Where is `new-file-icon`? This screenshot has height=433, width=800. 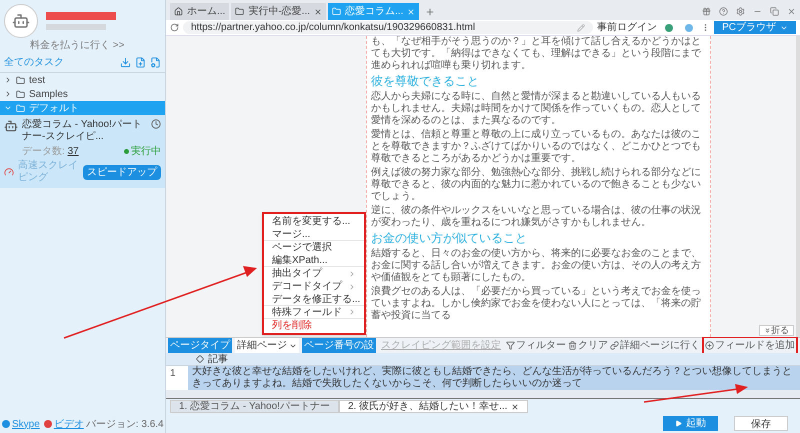
new-file-icon is located at coordinates (140, 62).